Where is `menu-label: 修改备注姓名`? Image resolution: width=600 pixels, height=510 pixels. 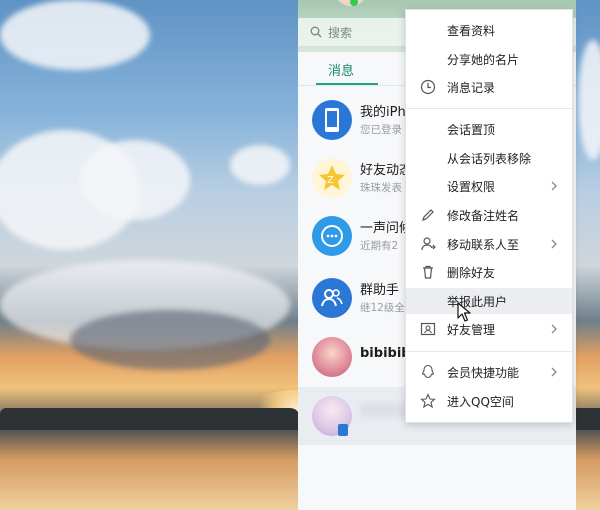 menu-label: 修改备注姓名 is located at coordinates (483, 216).